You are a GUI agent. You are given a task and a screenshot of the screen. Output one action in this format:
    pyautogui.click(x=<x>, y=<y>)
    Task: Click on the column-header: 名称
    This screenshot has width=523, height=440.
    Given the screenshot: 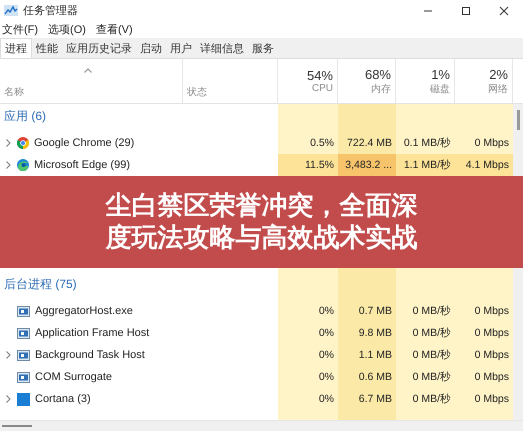 What is the action you would take?
    pyautogui.click(x=91, y=81)
    